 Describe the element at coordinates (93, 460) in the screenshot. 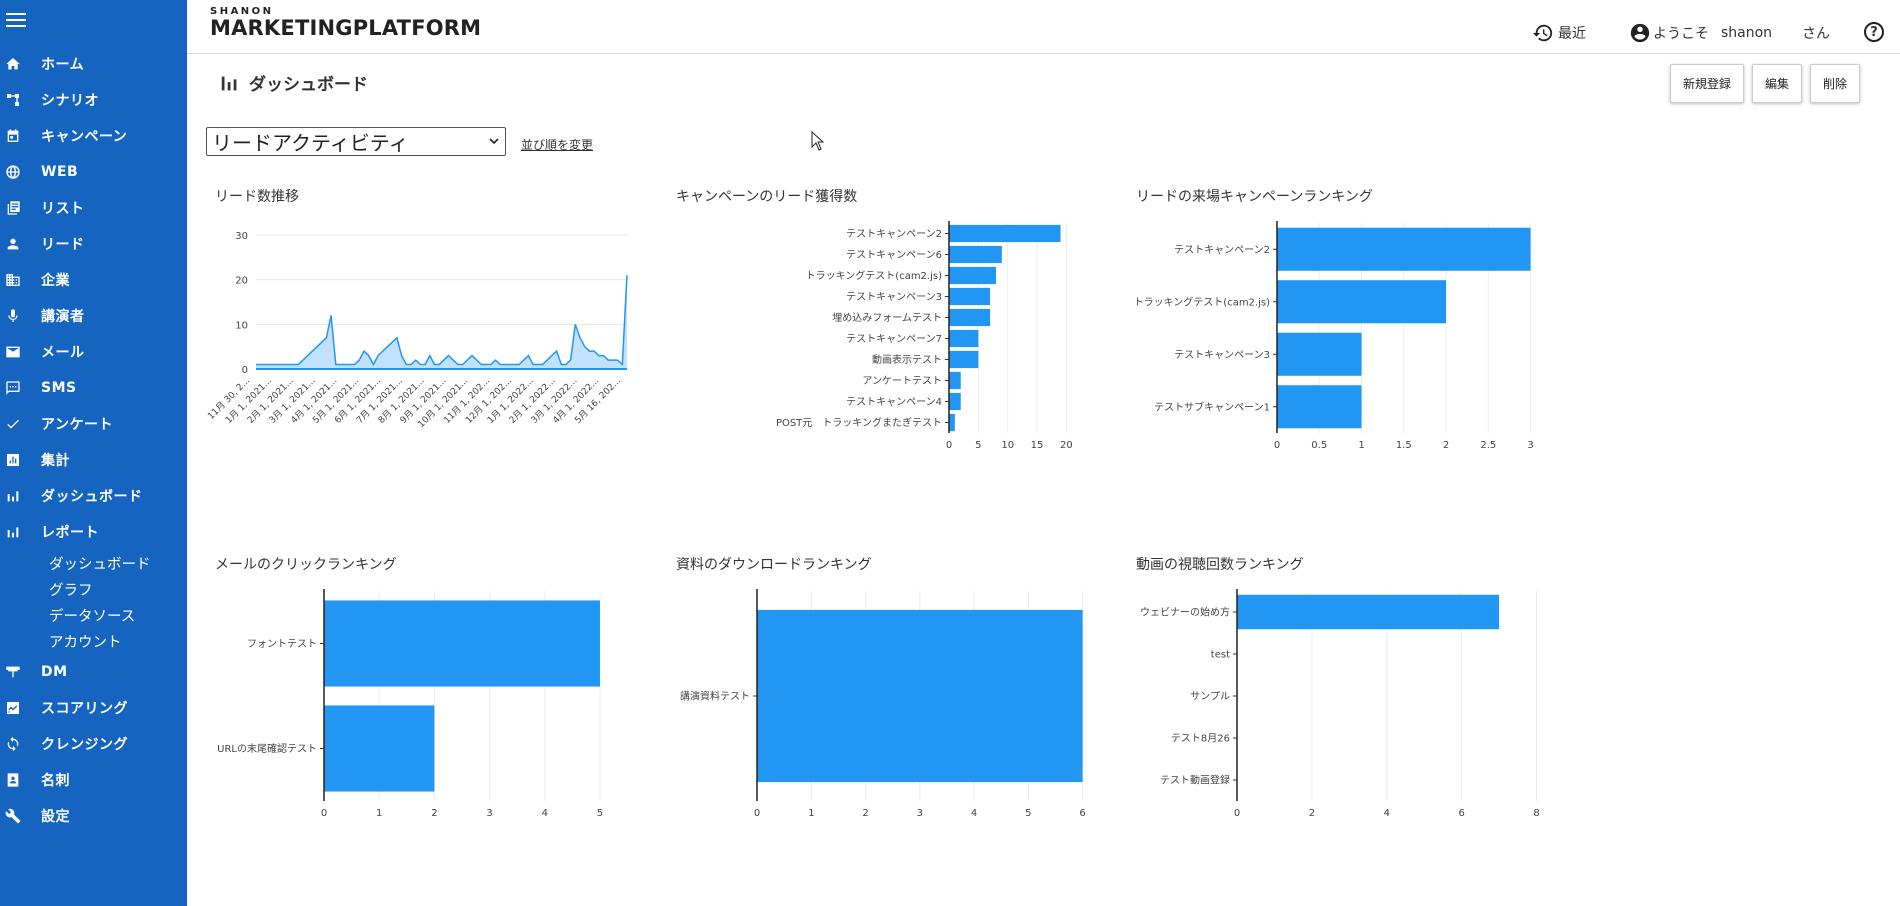

I see `sidebar-item-report-11: 集計` at that location.